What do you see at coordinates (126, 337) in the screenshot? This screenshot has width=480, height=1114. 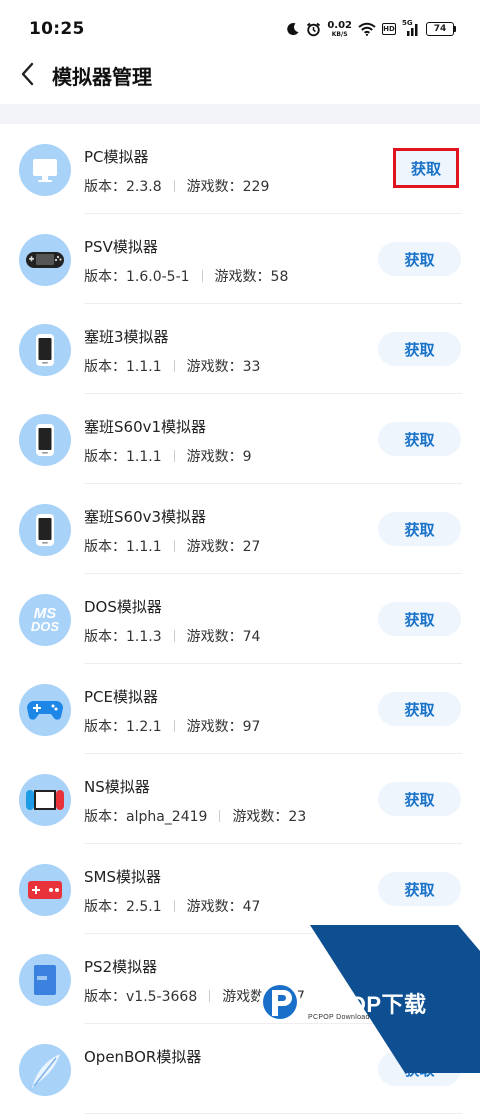 I see `emulator-name: 塞班3模拟器` at bounding box center [126, 337].